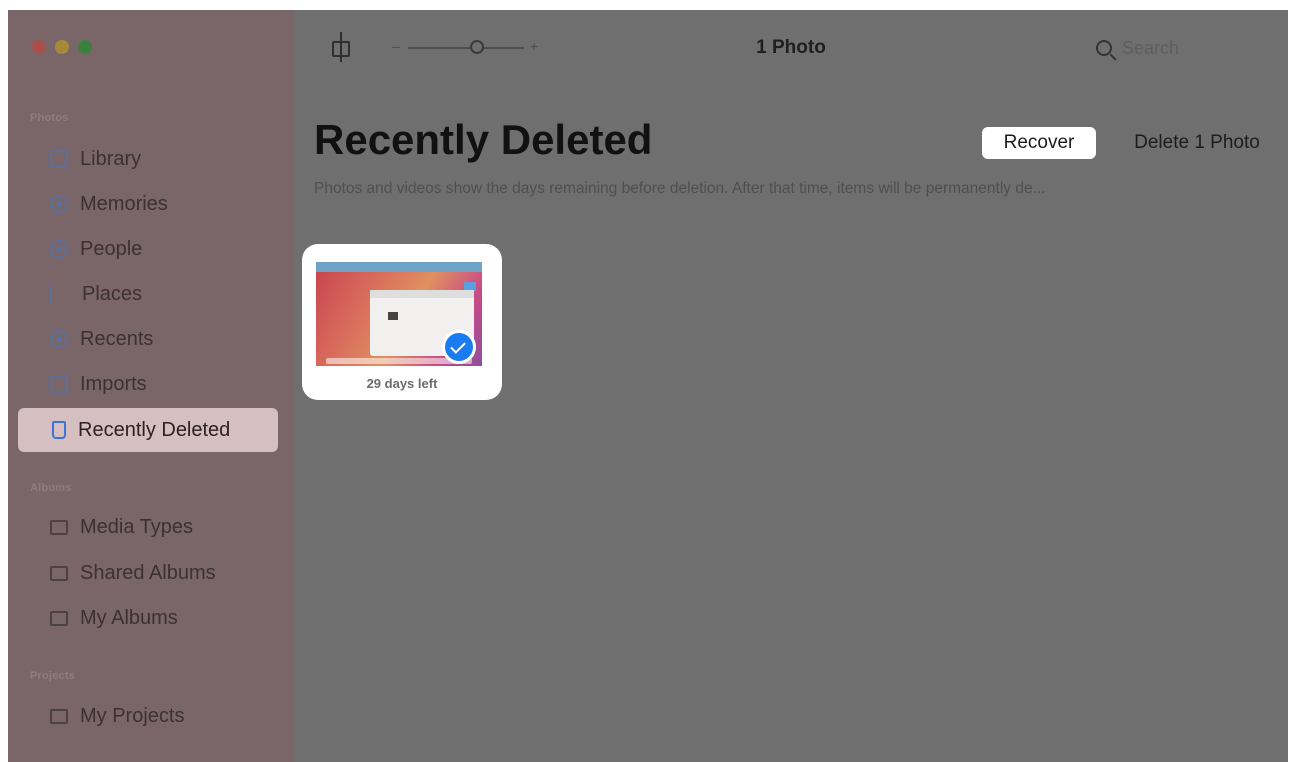 The image size is (1295, 762). I want to click on section-label-albums: Albums, so click(51, 488).